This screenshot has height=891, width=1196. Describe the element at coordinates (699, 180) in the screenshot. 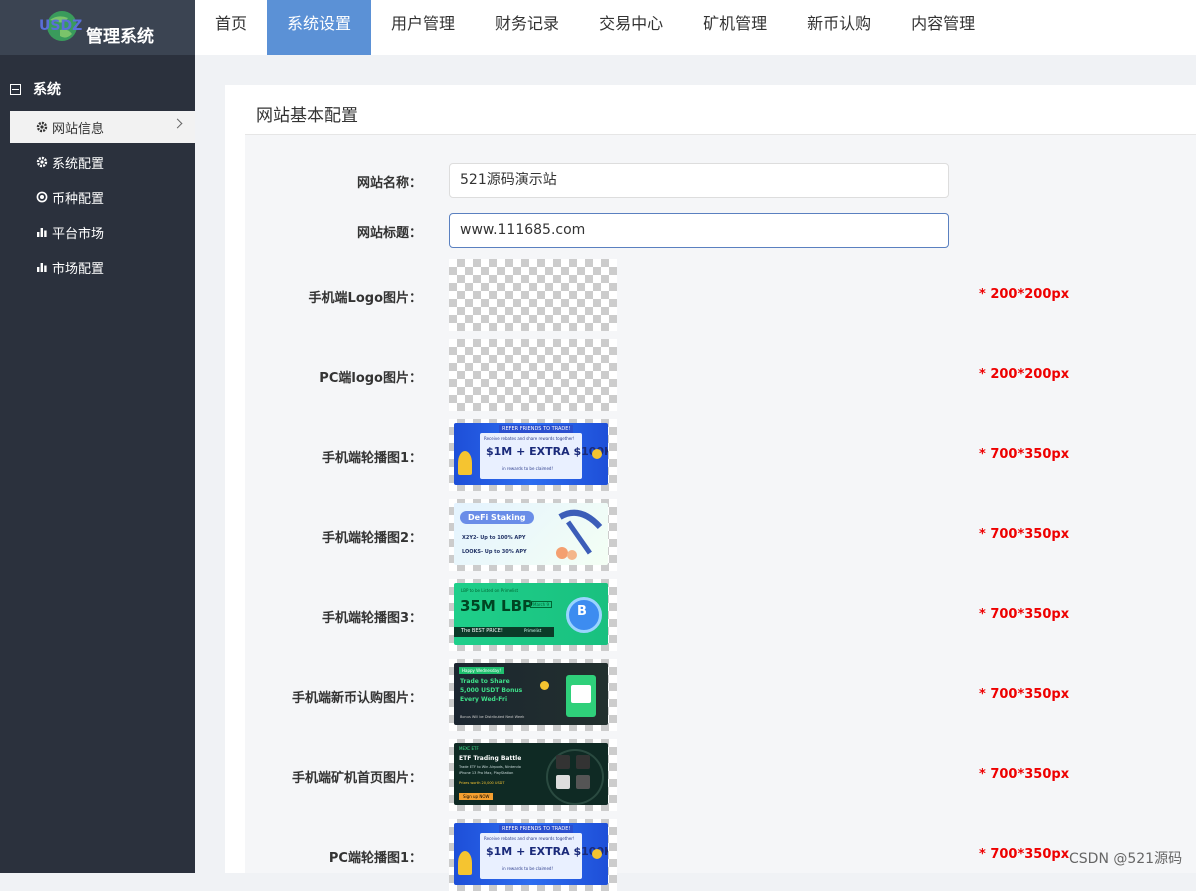

I see `site-name-input: 521源码演示站` at that location.